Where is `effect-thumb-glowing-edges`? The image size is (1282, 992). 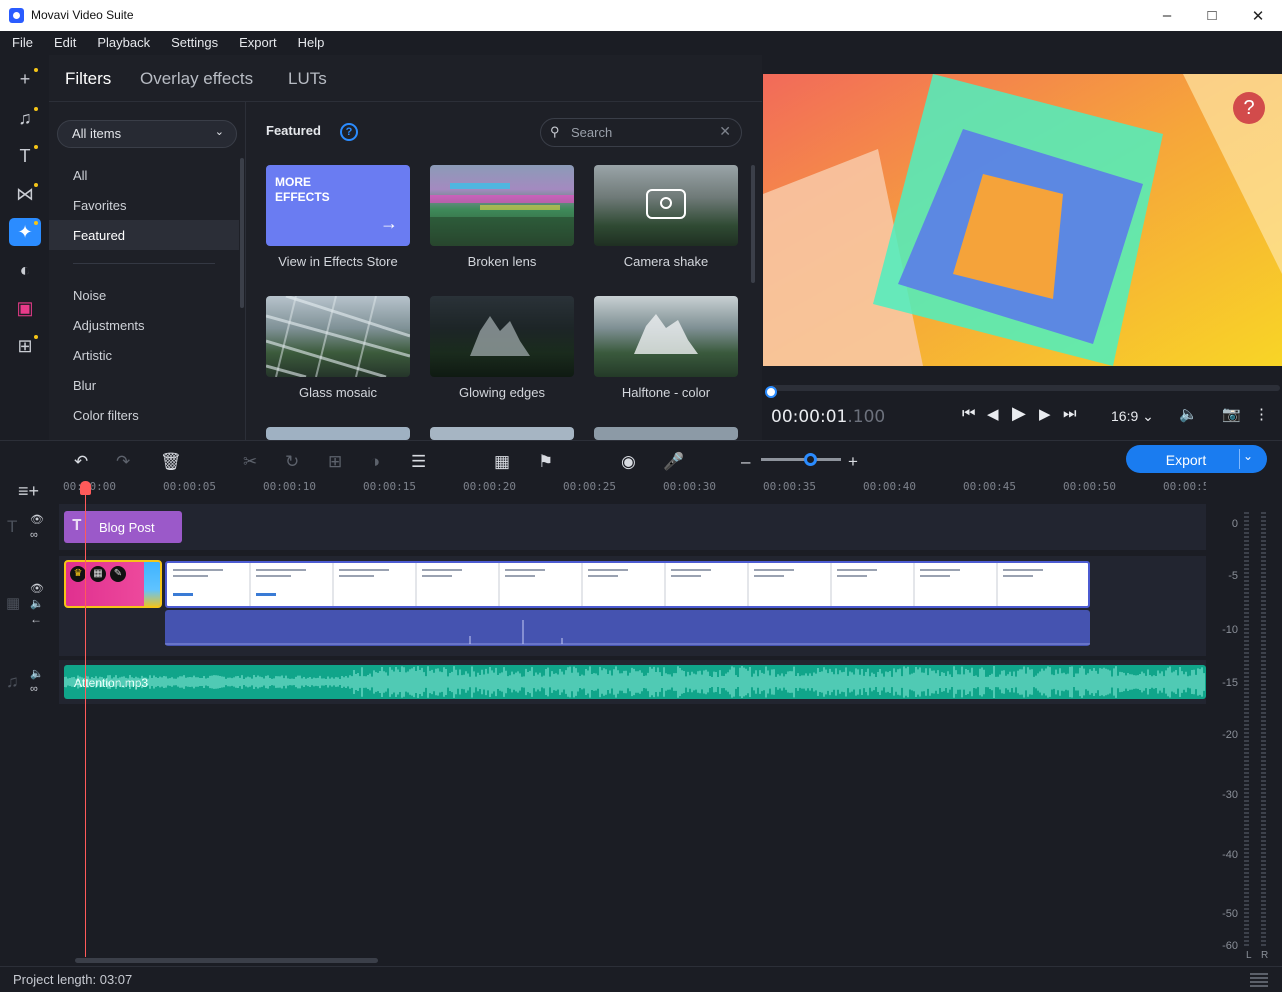 effect-thumb-glowing-edges is located at coordinates (502, 336).